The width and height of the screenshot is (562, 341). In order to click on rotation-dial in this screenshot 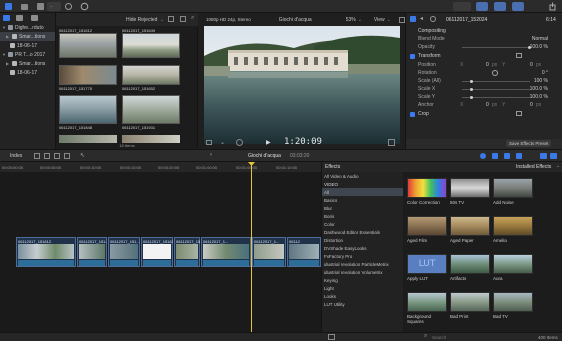, I will do `click(495, 73)`.